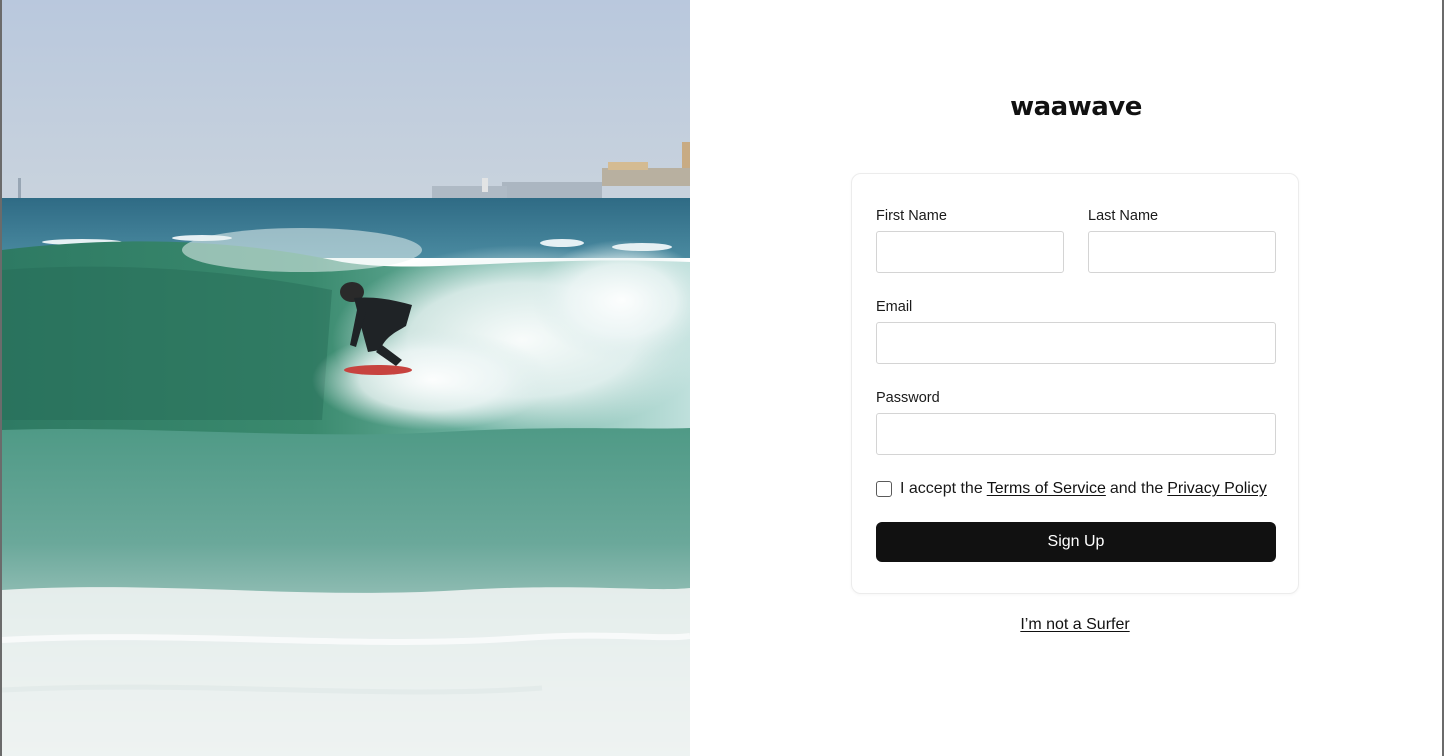  Describe the element at coordinates (1076, 434) in the screenshot. I see `password-input` at that location.